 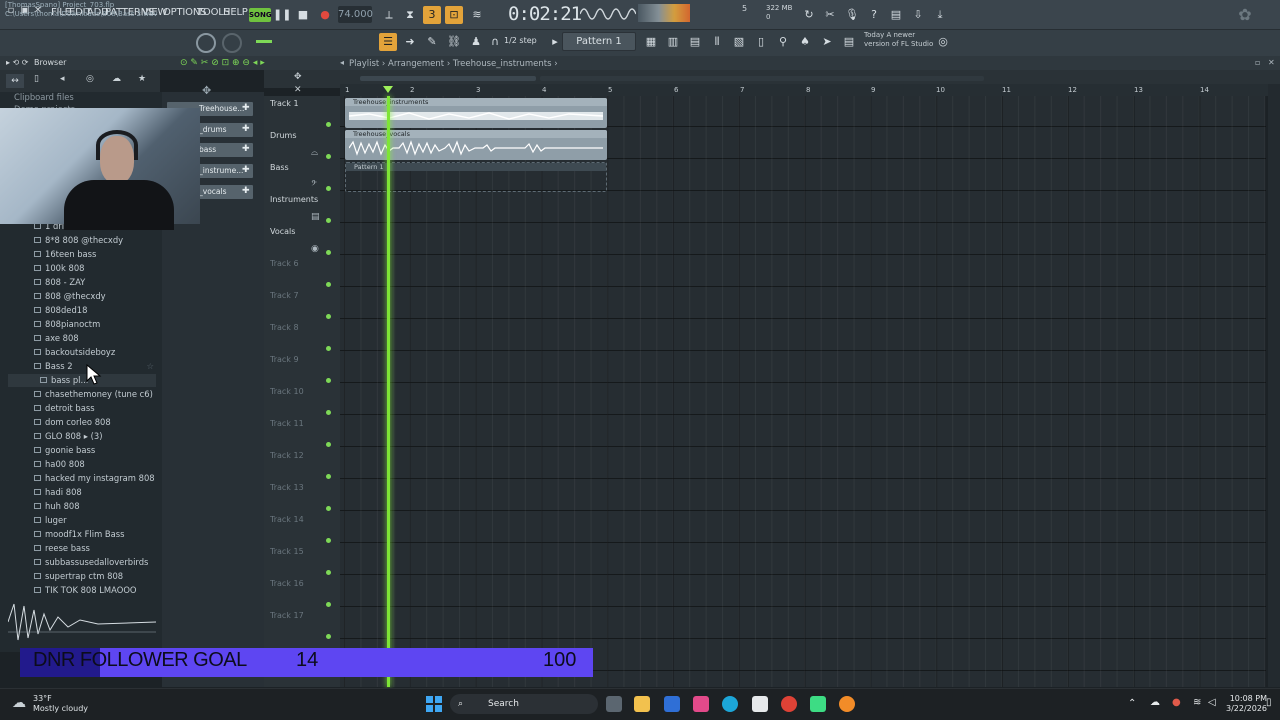 I want to click on file-explorer-icon, so click(x=642, y=704).